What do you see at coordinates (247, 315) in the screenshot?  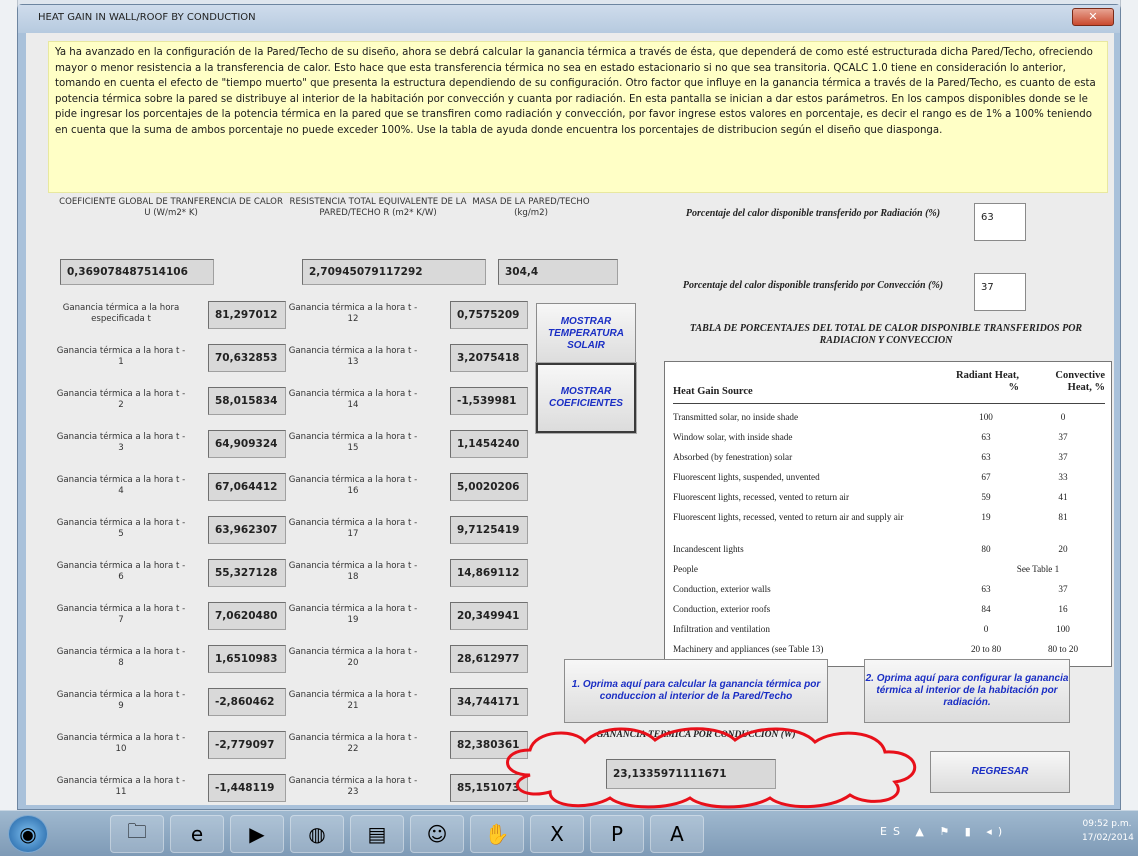 I see `gain-value: 81,297012` at bounding box center [247, 315].